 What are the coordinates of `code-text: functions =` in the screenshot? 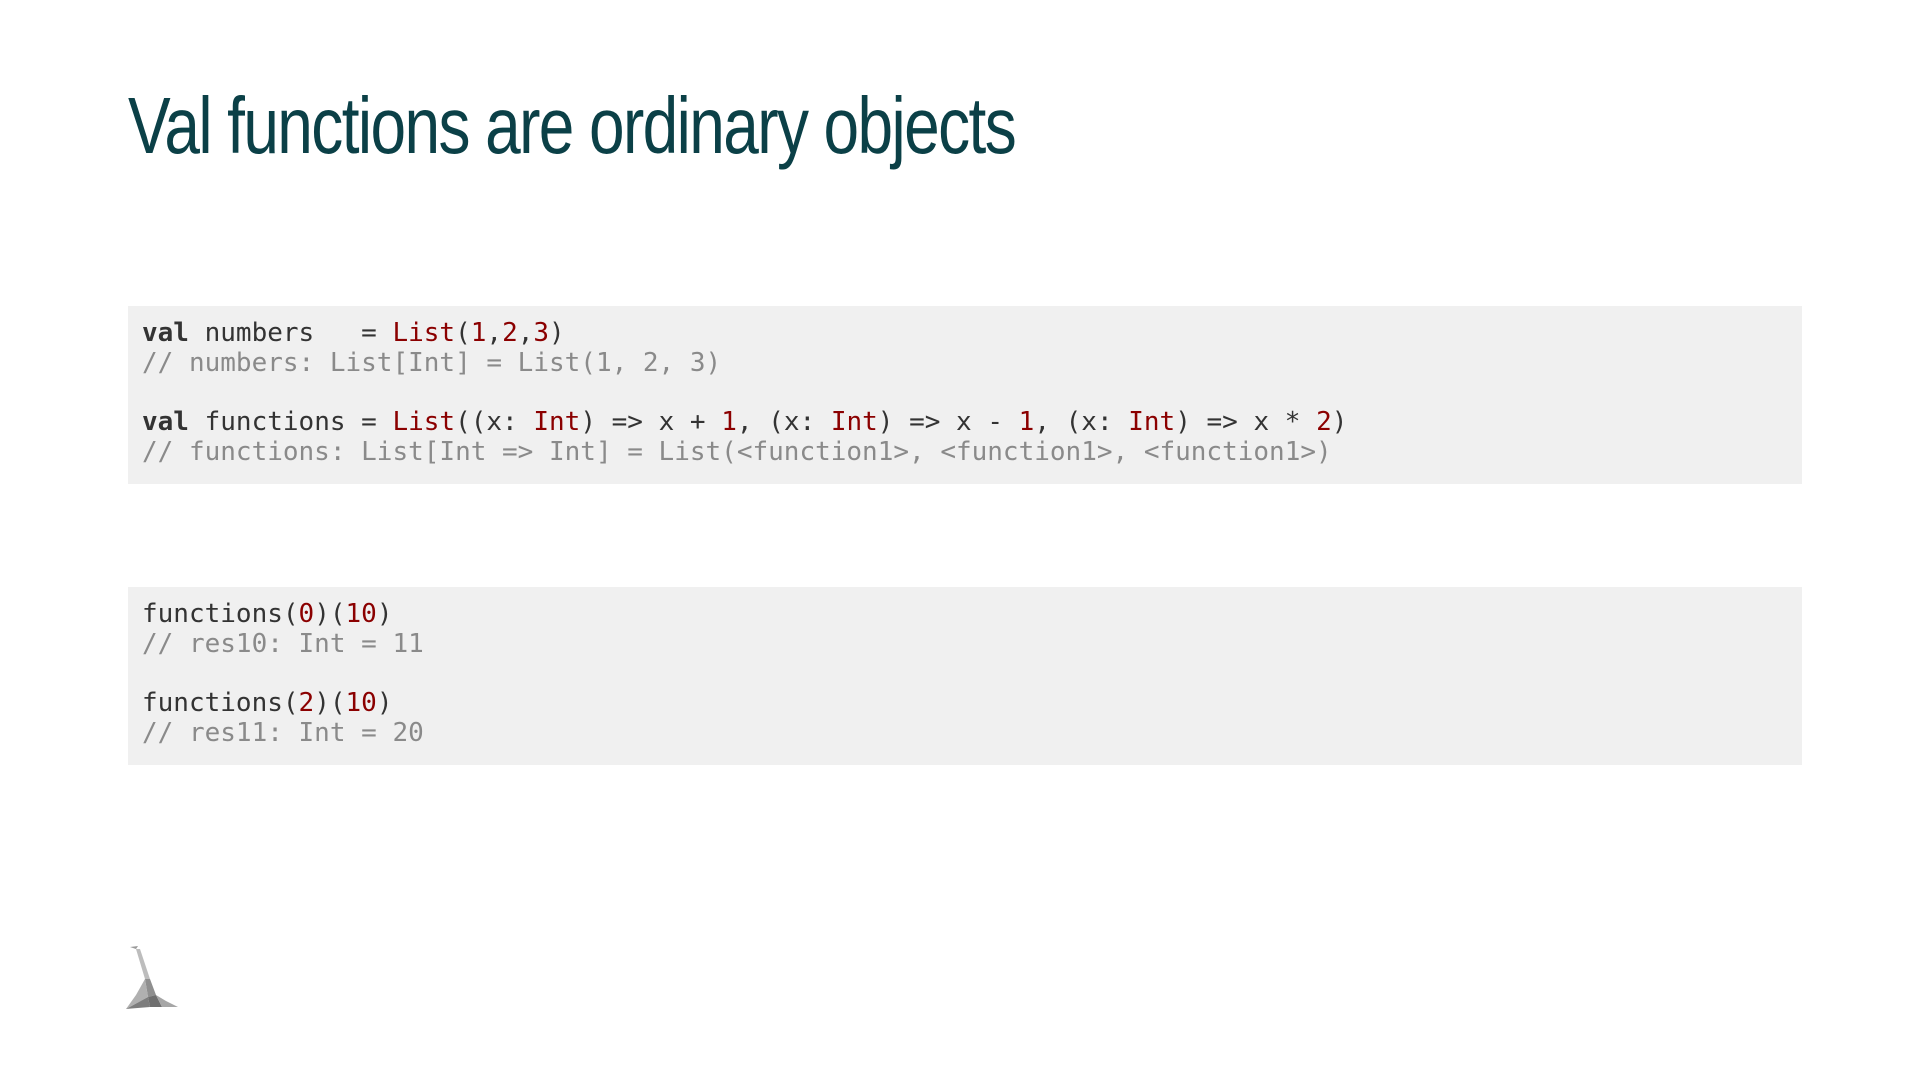 It's located at (290, 422).